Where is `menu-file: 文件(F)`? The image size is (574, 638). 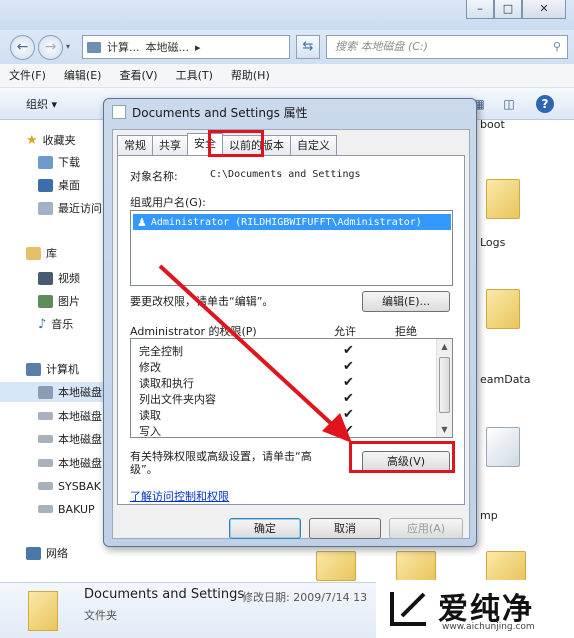 menu-file: 文件(F) is located at coordinates (27, 75).